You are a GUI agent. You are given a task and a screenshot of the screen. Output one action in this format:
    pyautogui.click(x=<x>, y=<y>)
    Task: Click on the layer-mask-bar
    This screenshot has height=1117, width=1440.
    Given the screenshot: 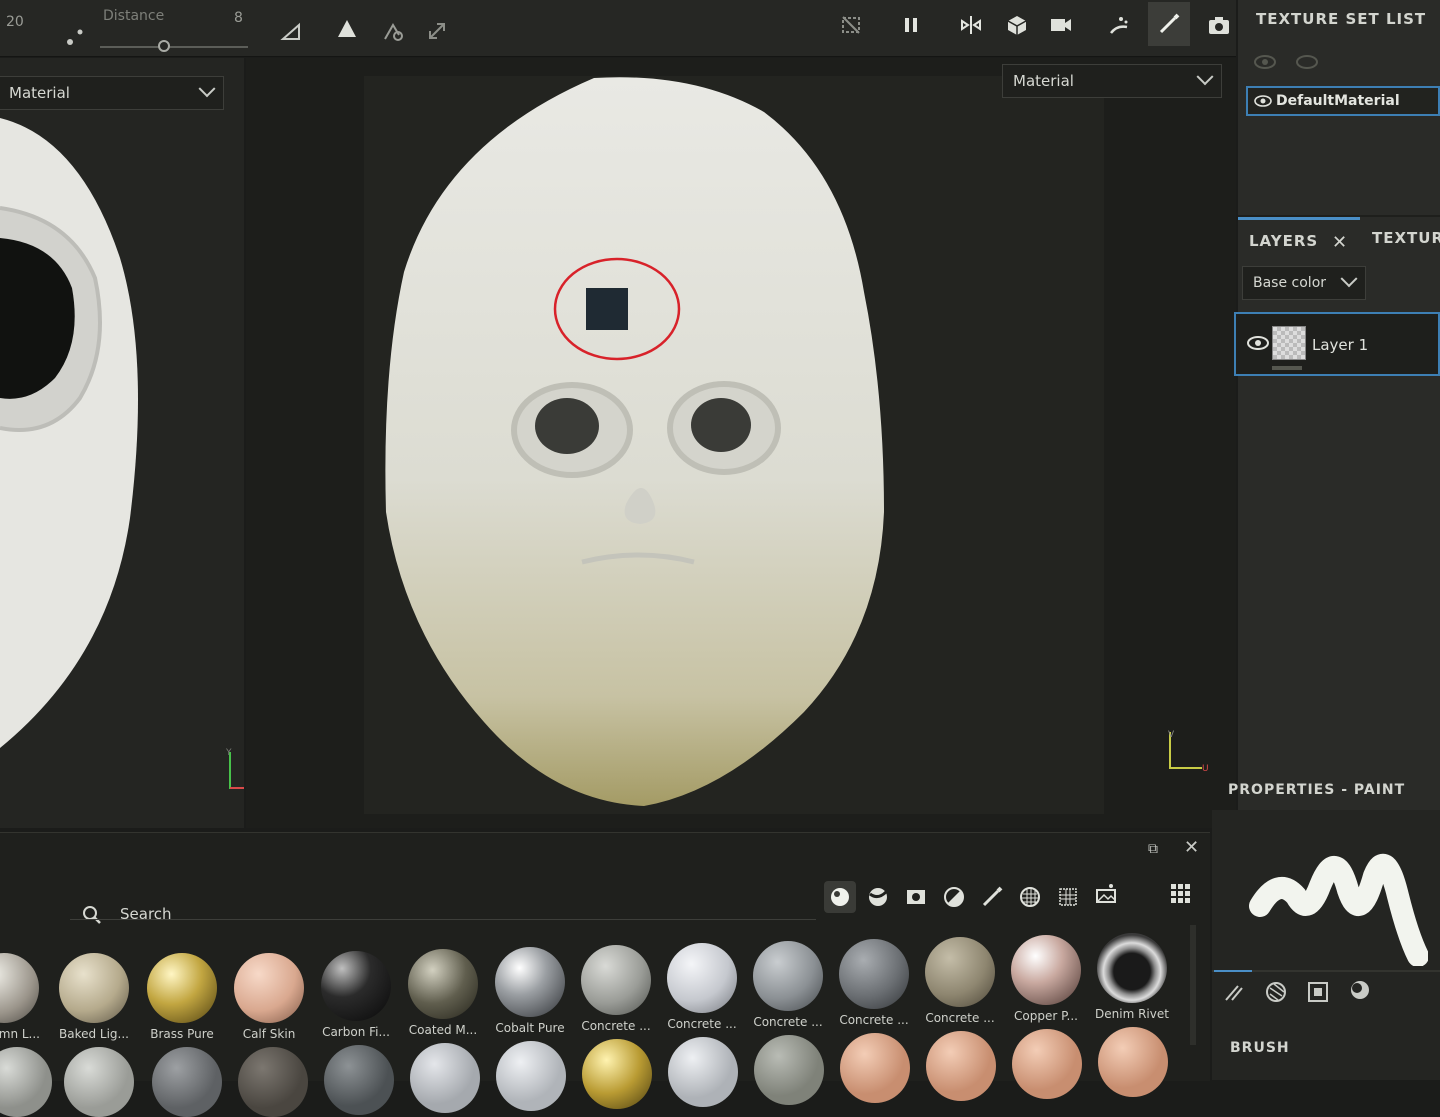 What is the action you would take?
    pyautogui.click(x=1287, y=368)
    